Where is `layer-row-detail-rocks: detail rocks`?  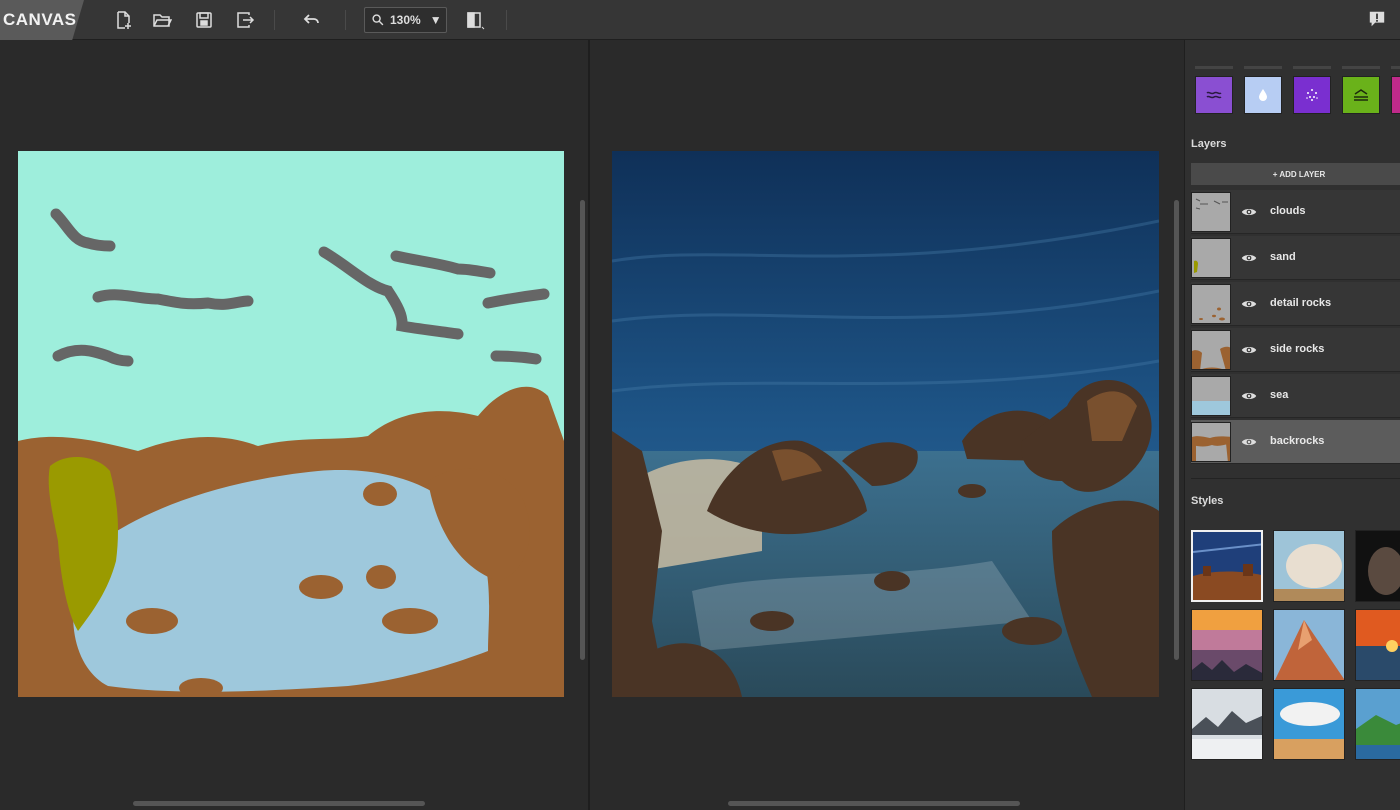 layer-row-detail-rocks: detail rocks is located at coordinates (1295, 304).